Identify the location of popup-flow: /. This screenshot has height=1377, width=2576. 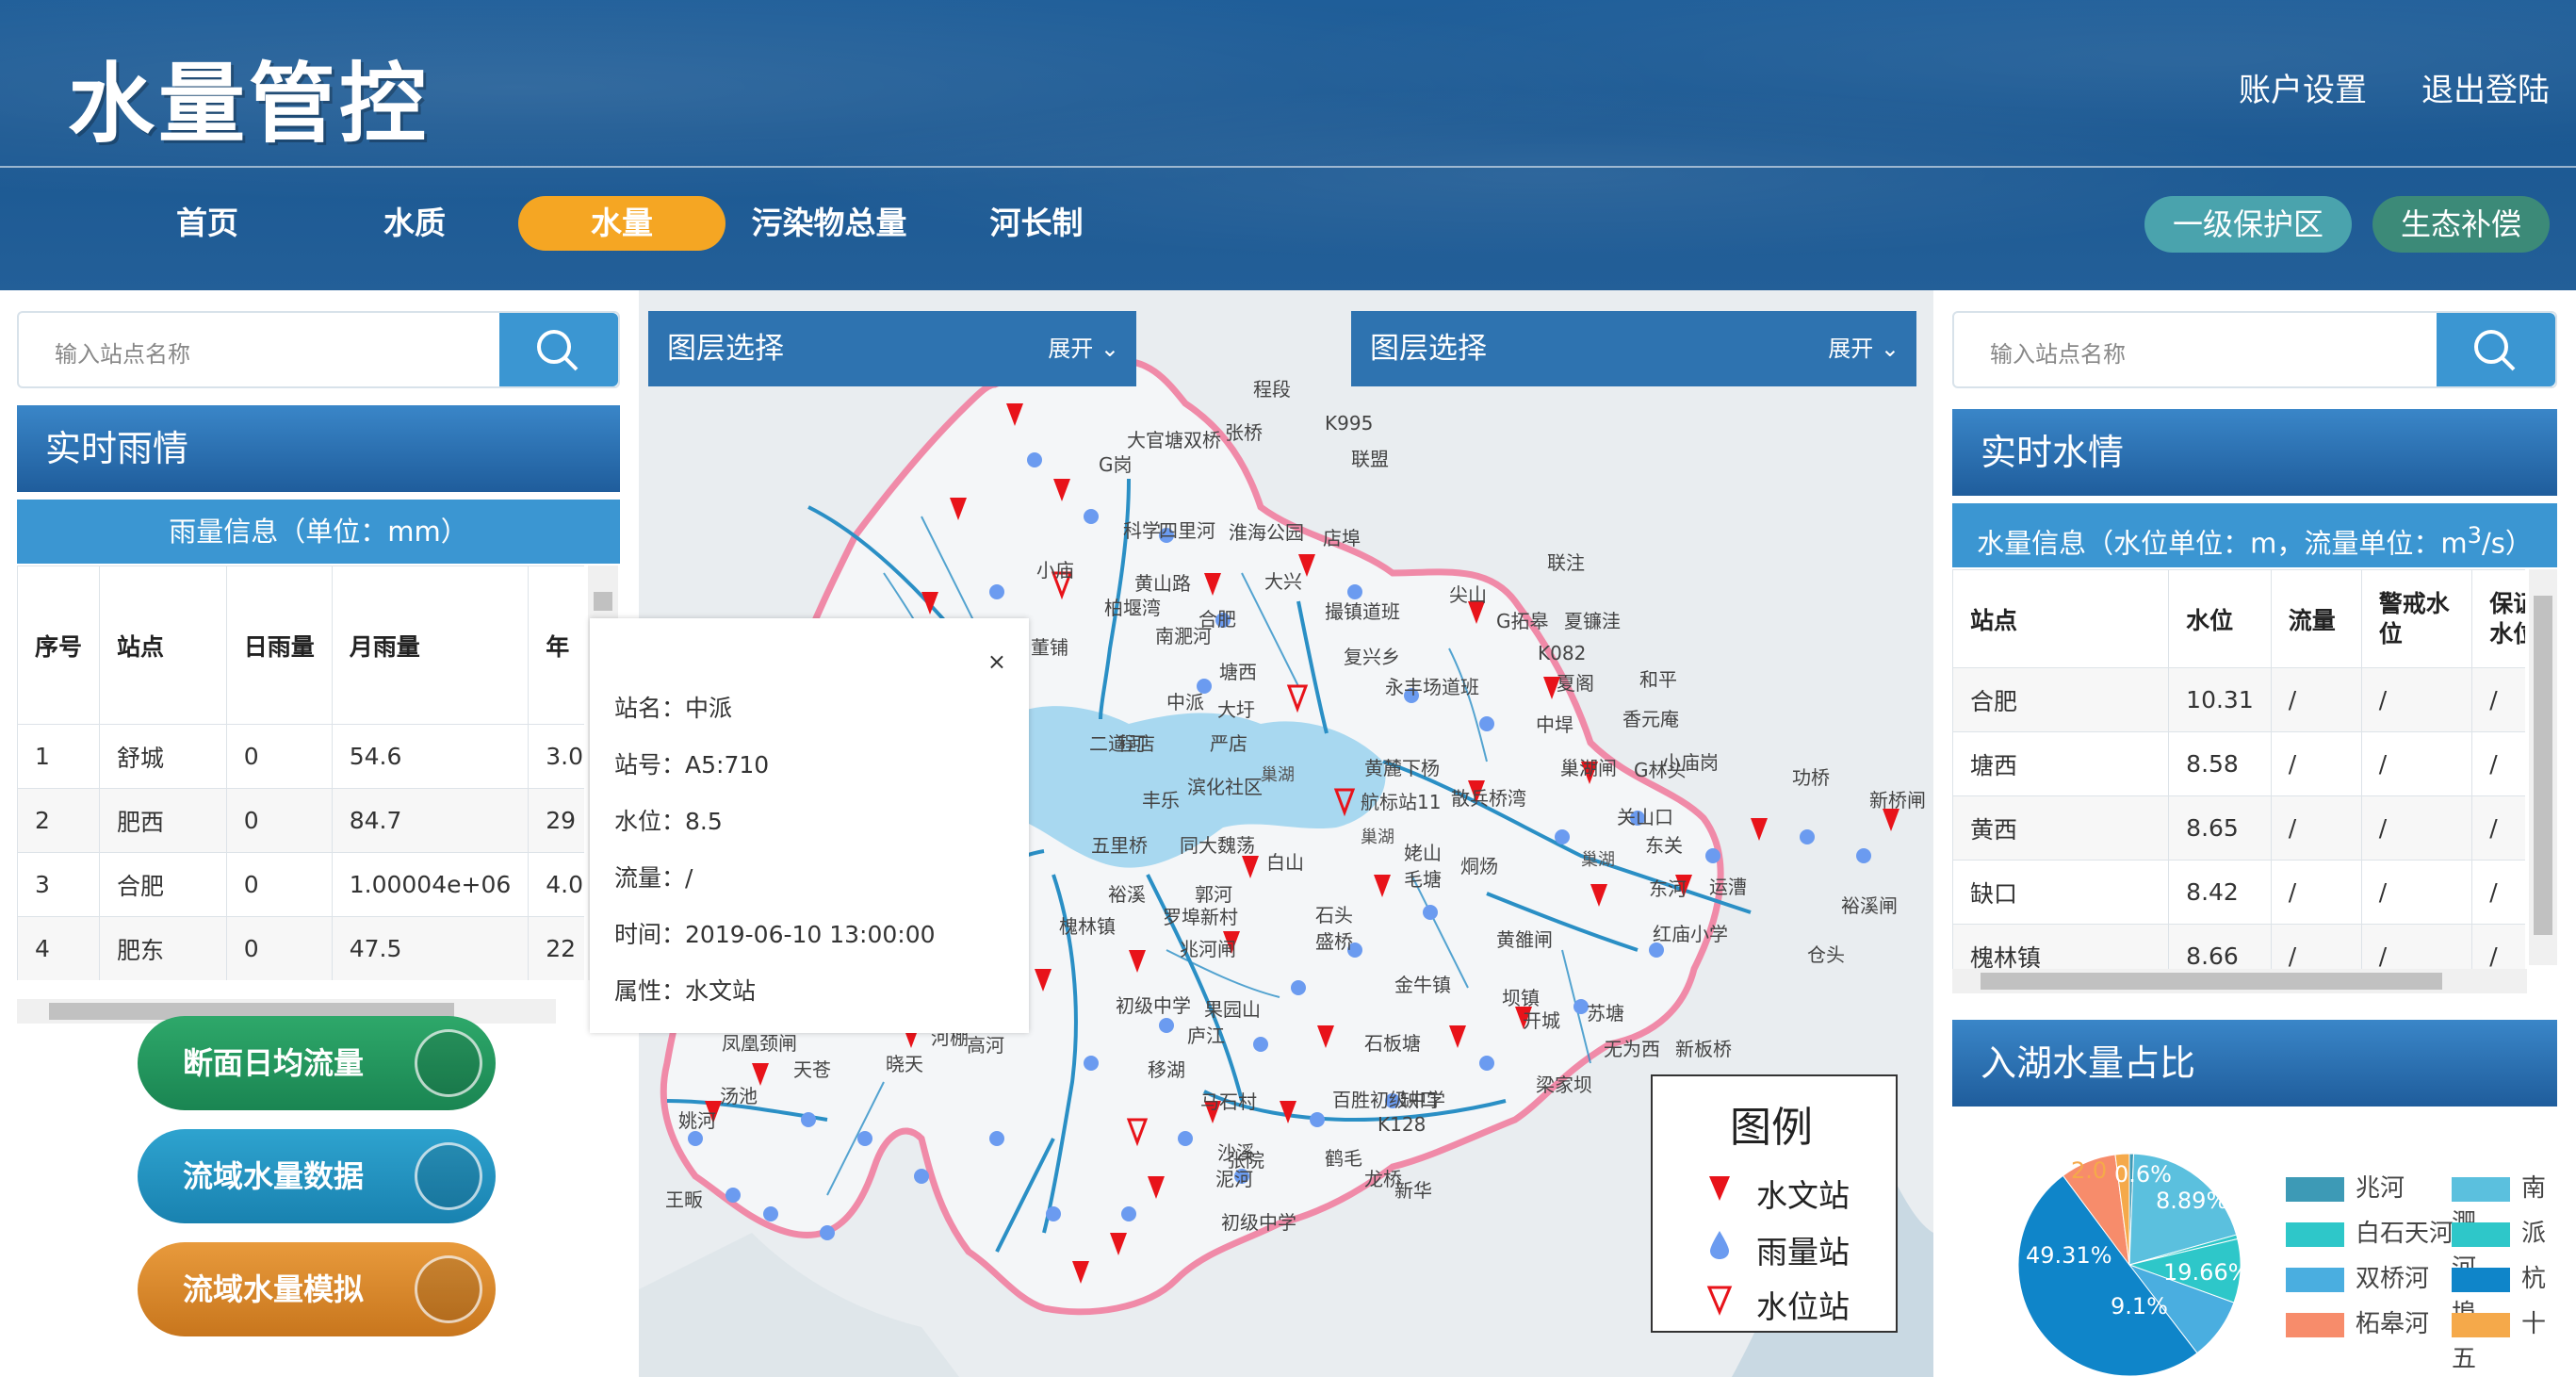
(689, 878).